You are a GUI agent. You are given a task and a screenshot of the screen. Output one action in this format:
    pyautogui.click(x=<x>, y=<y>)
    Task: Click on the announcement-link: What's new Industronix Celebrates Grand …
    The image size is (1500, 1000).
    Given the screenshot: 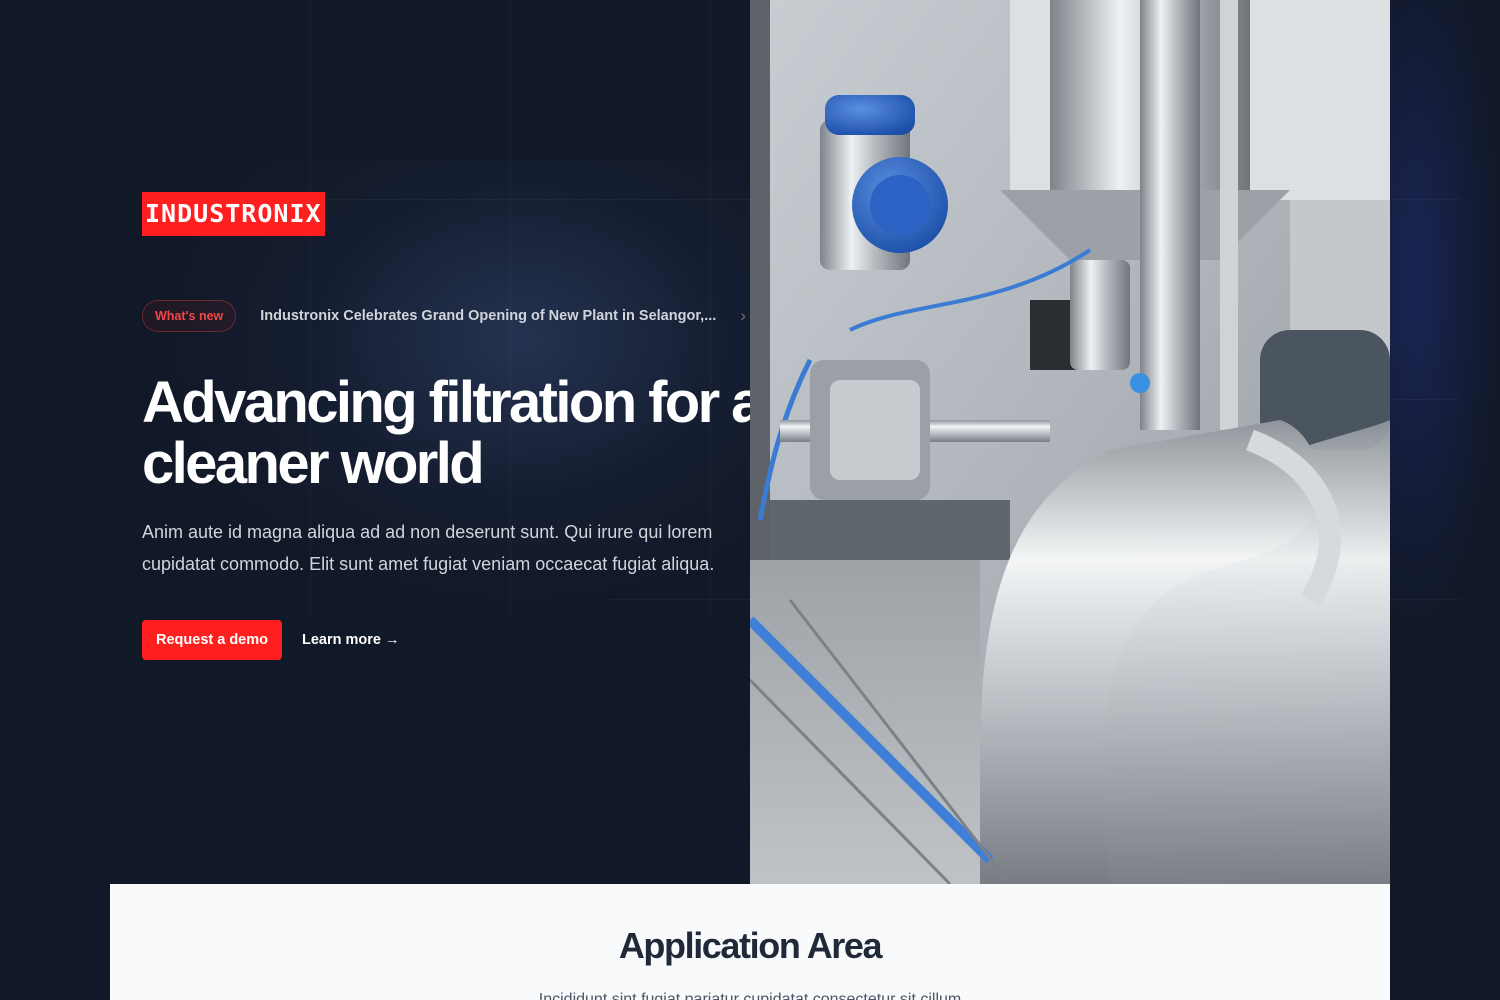 What is the action you would take?
    pyautogui.click(x=444, y=316)
    